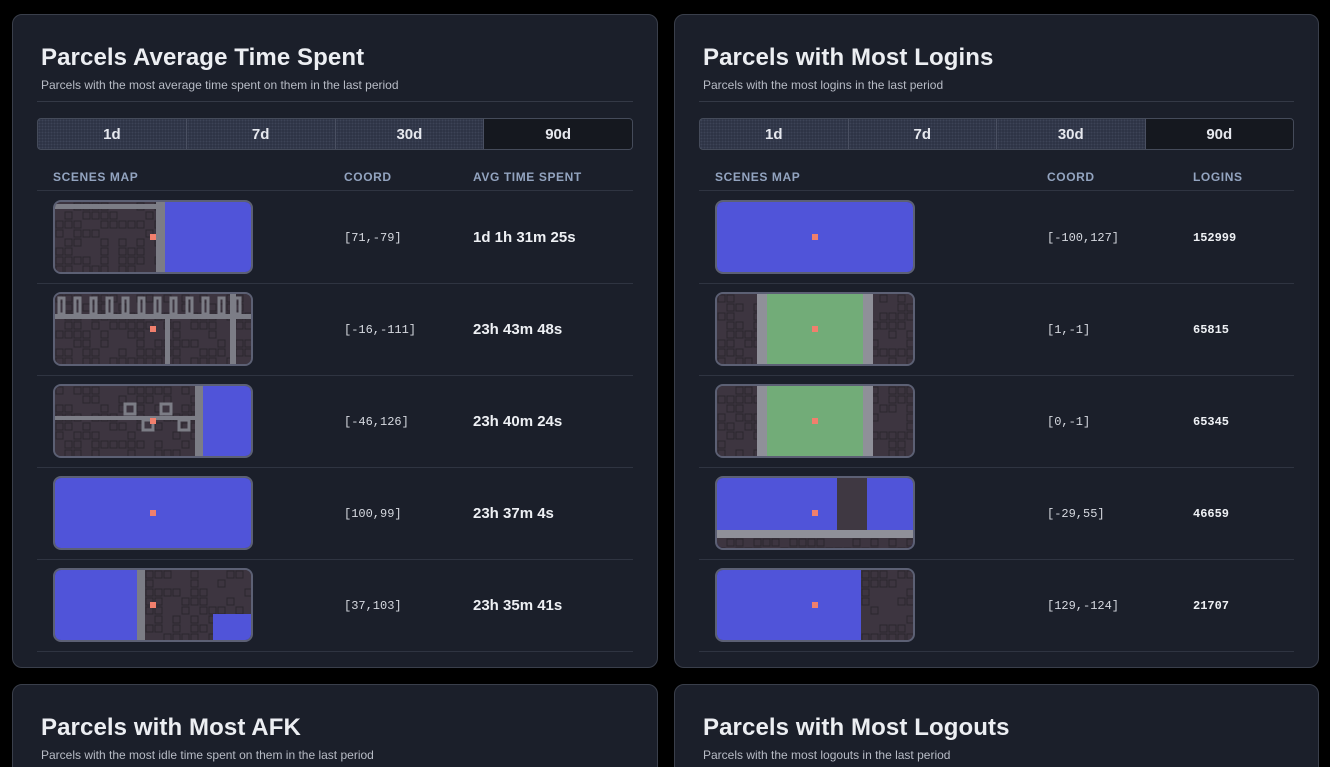  Describe the element at coordinates (1083, 238) in the screenshot. I see `parcel-coord: [-100,127]` at that location.